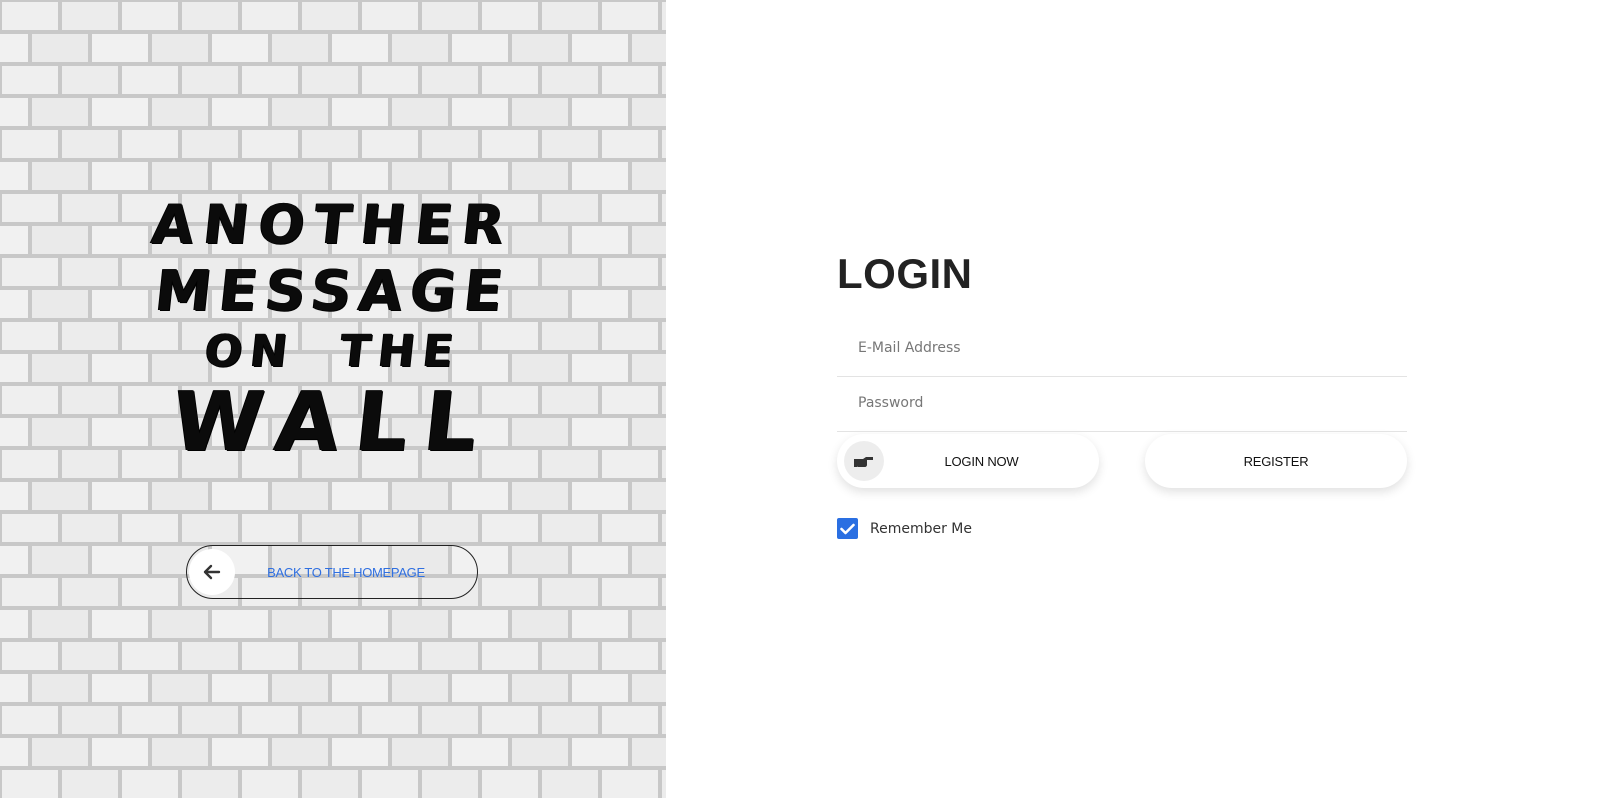 This screenshot has width=1600, height=798. I want to click on remember-me-label: Remember Me, so click(921, 528).